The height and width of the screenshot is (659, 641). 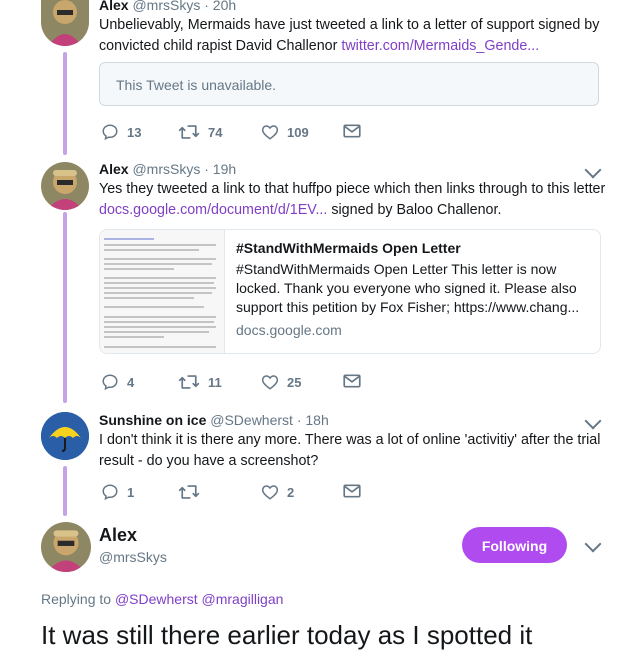 I want to click on retweet-button: 11, so click(x=200, y=382).